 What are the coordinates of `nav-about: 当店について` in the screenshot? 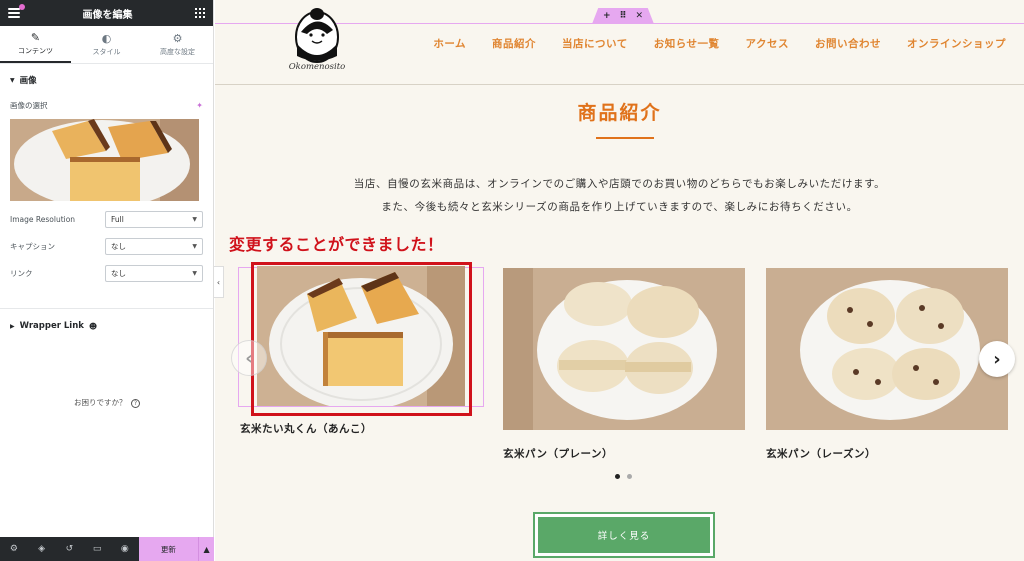 It's located at (595, 43).